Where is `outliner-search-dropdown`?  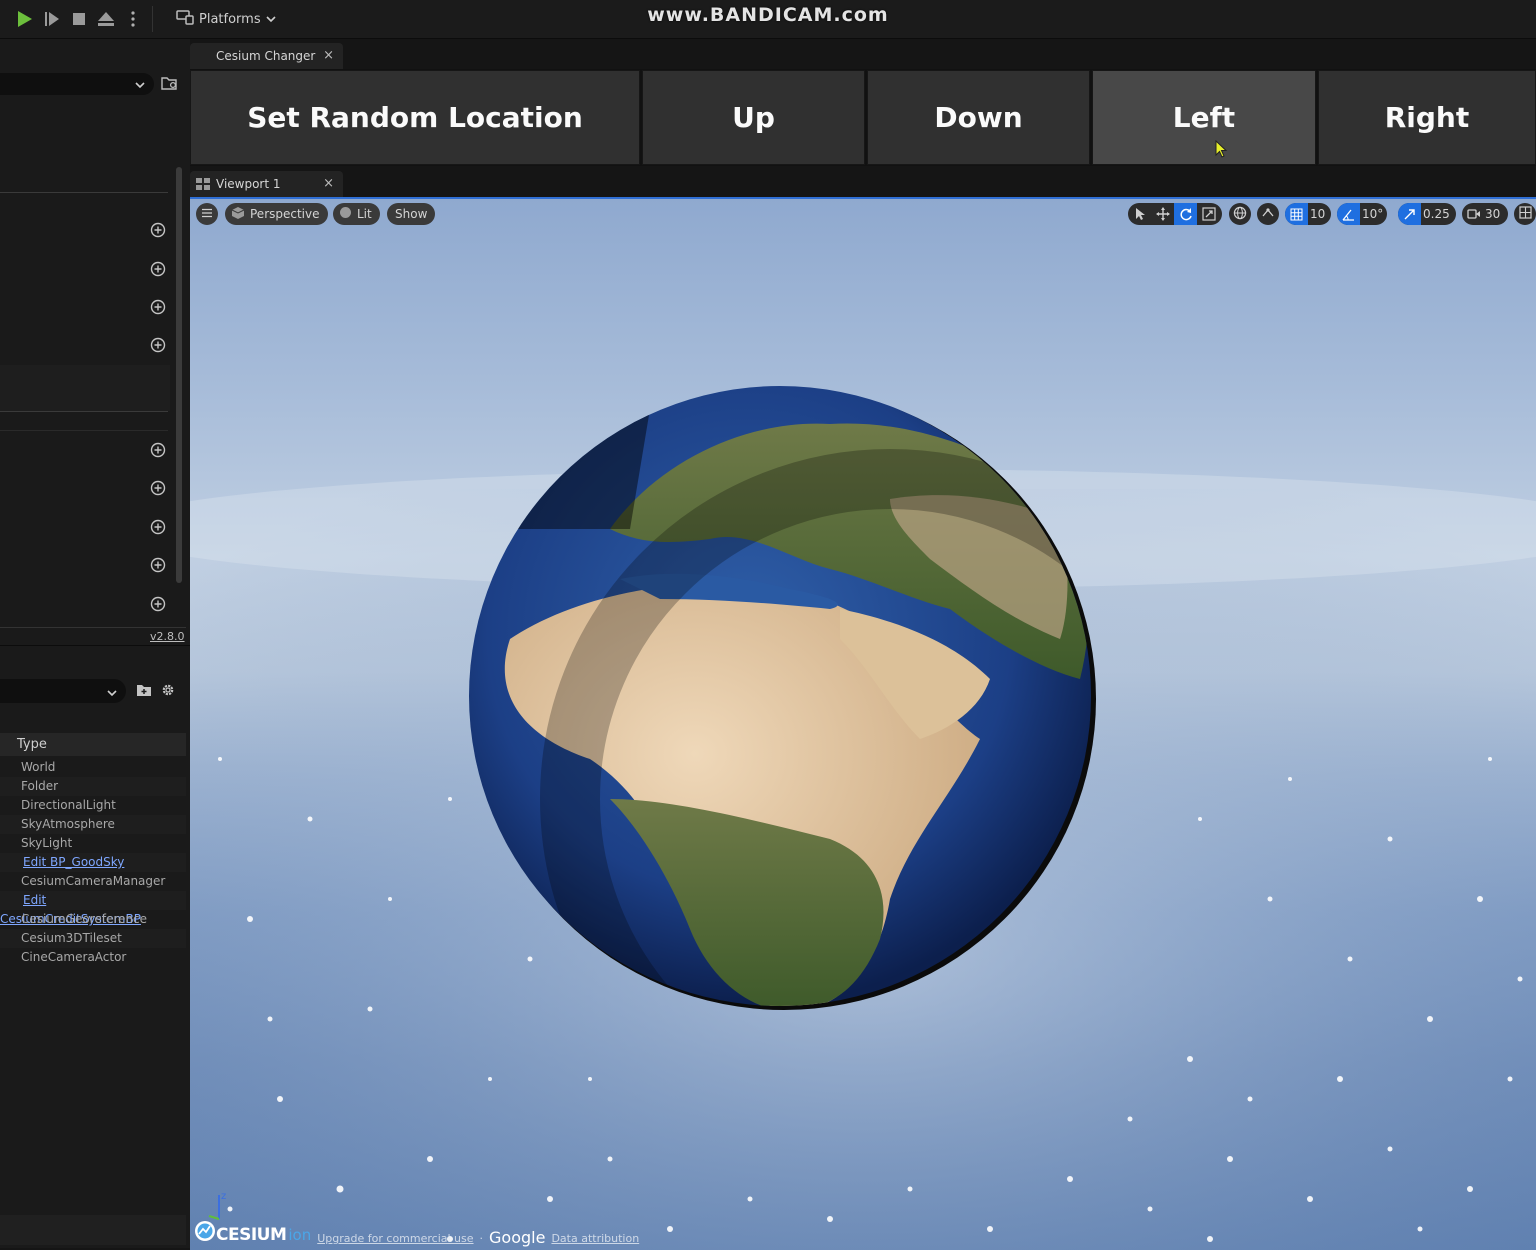
outliner-search-dropdown is located at coordinates (63, 691).